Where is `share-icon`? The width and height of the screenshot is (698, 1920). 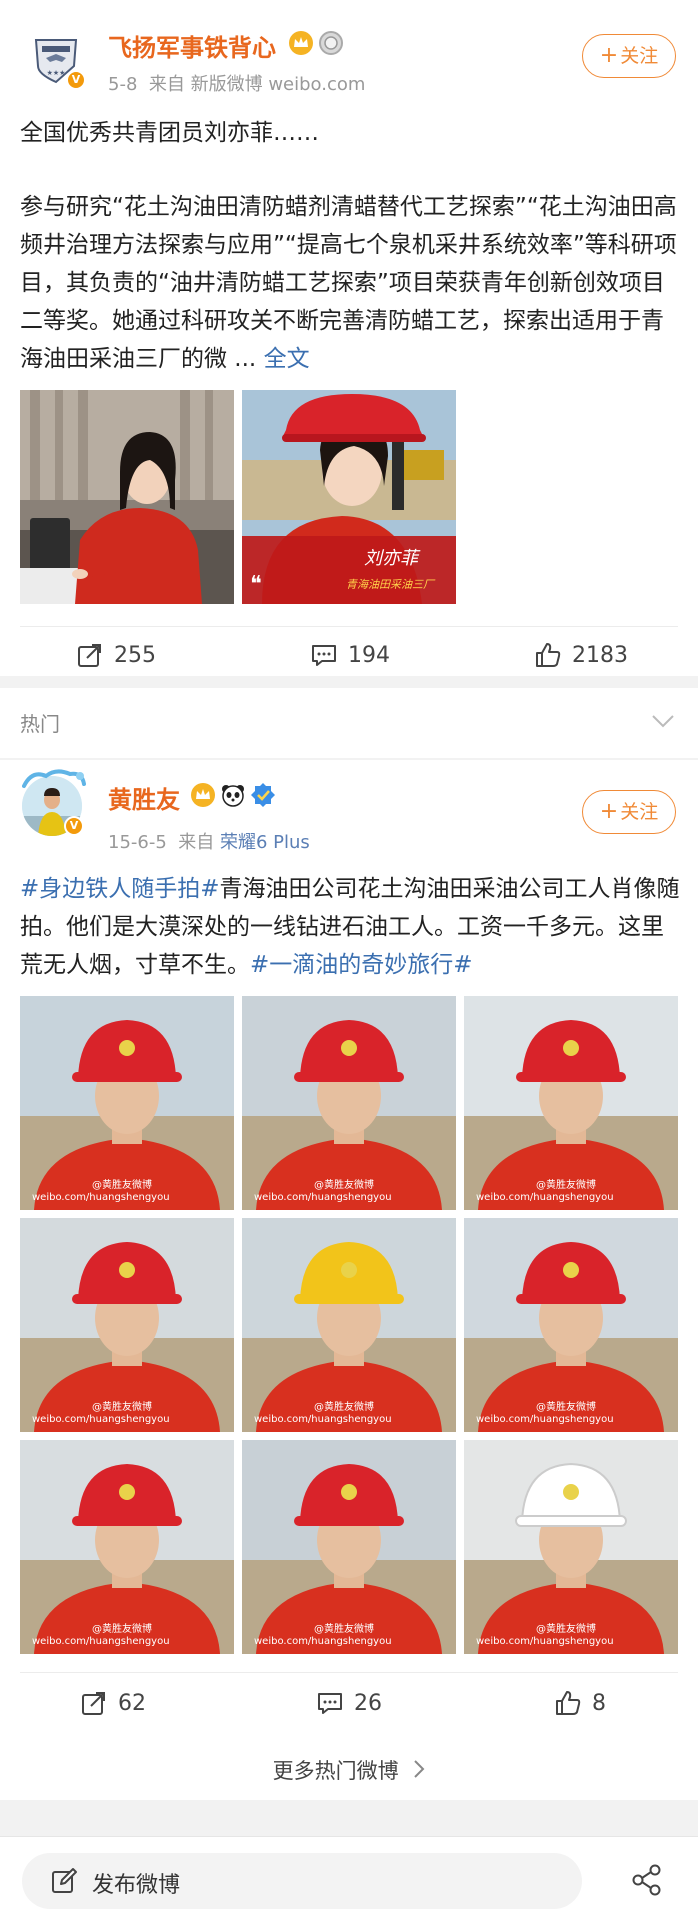
share-icon is located at coordinates (647, 1882).